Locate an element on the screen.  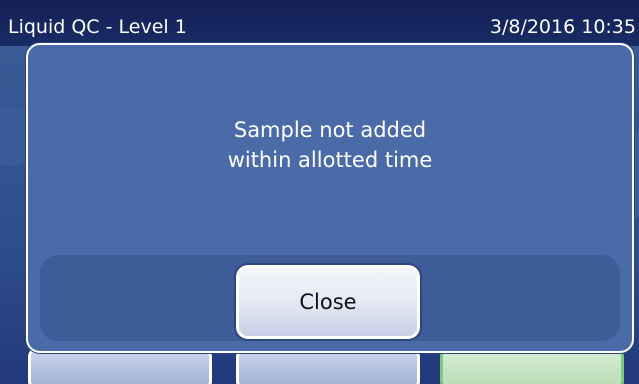
title-bar: Liquid QC - Level 1 3/8/2016 10:35 is located at coordinates (319, 23).